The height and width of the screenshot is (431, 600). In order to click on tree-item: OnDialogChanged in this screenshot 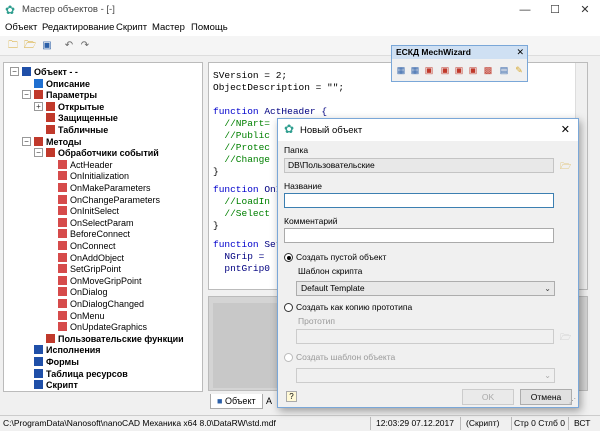, I will do `click(101, 304)`.